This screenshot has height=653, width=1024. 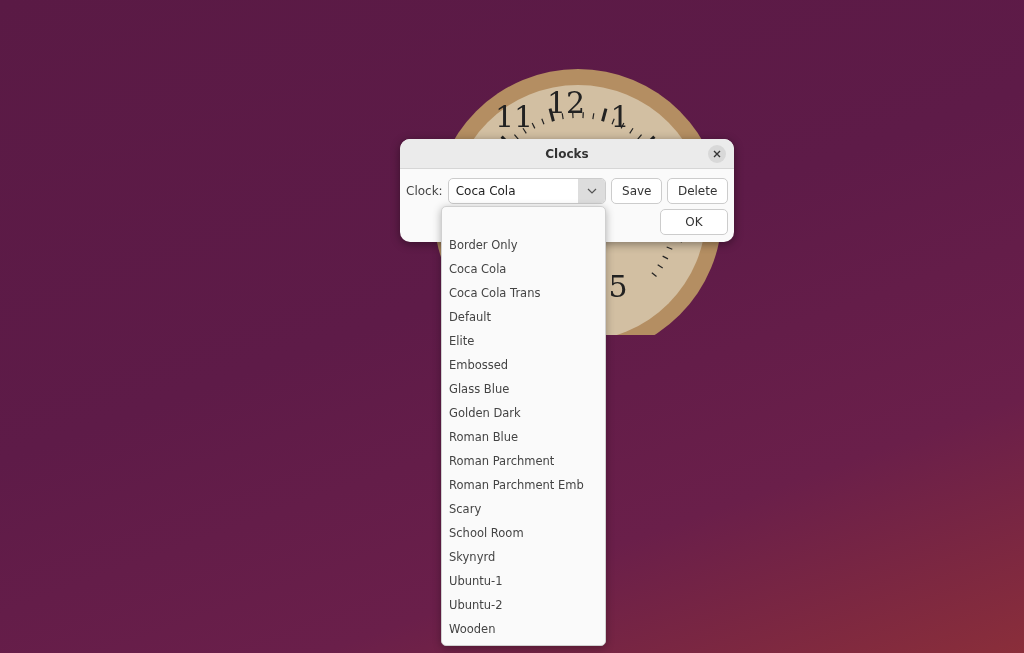 I want to click on menu-item: Glass Blue, so click(x=523, y=389).